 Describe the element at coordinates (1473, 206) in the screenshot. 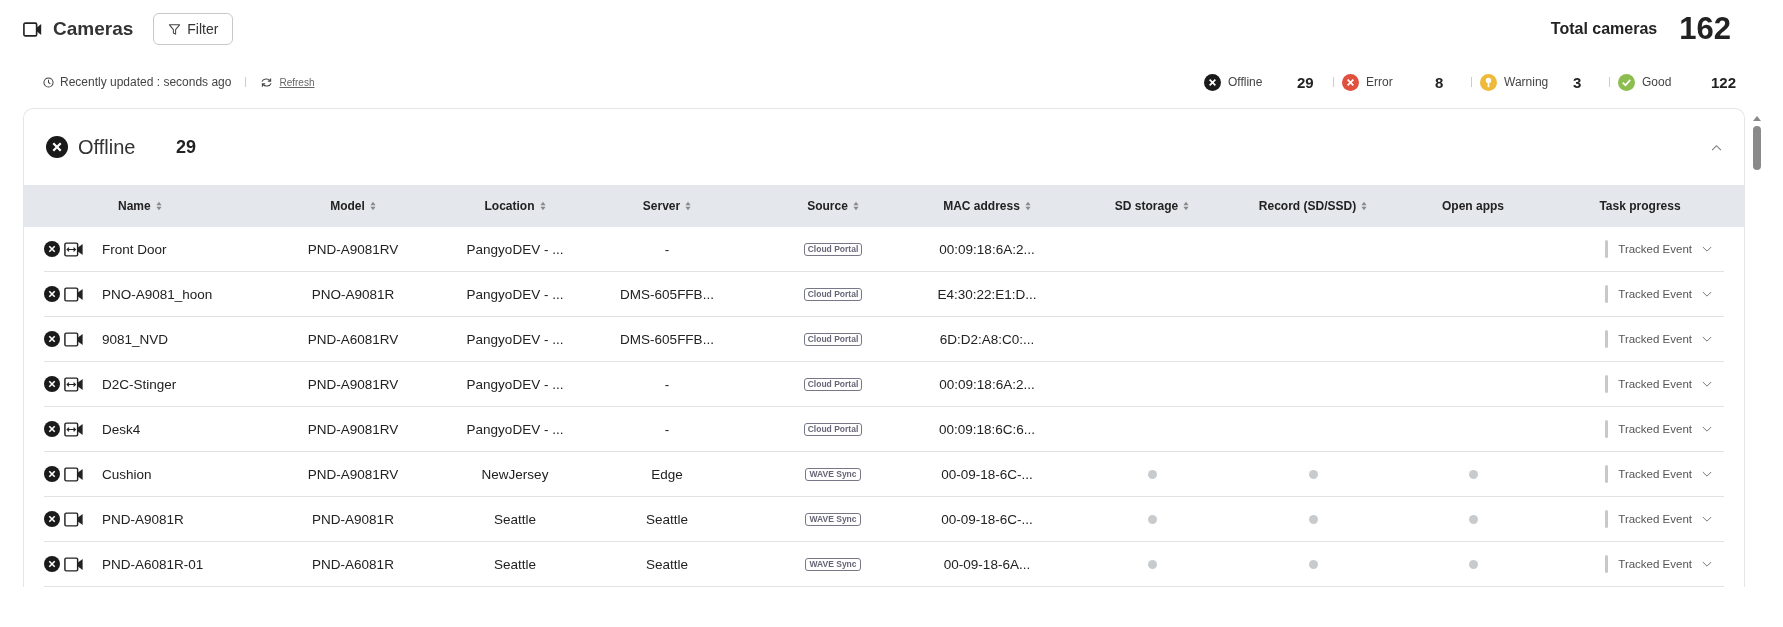

I see `column-header: Open apps` at that location.